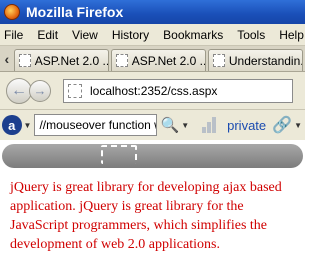  I want to click on menu-help: Help, so click(291, 35).